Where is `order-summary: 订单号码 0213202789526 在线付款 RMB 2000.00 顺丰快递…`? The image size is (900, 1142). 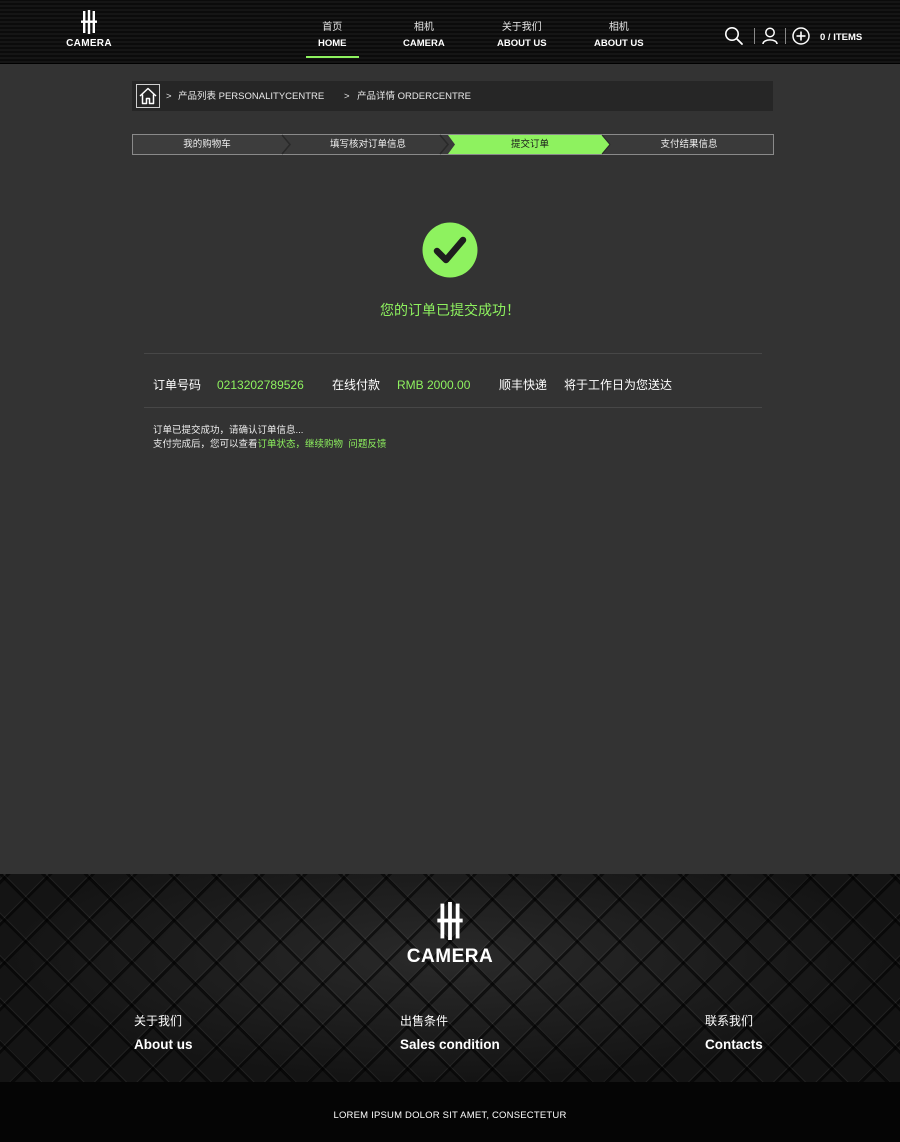 order-summary: 订单号码 0213202789526 在线付款 RMB 2000.00 顺丰快递… is located at coordinates (450, 385).